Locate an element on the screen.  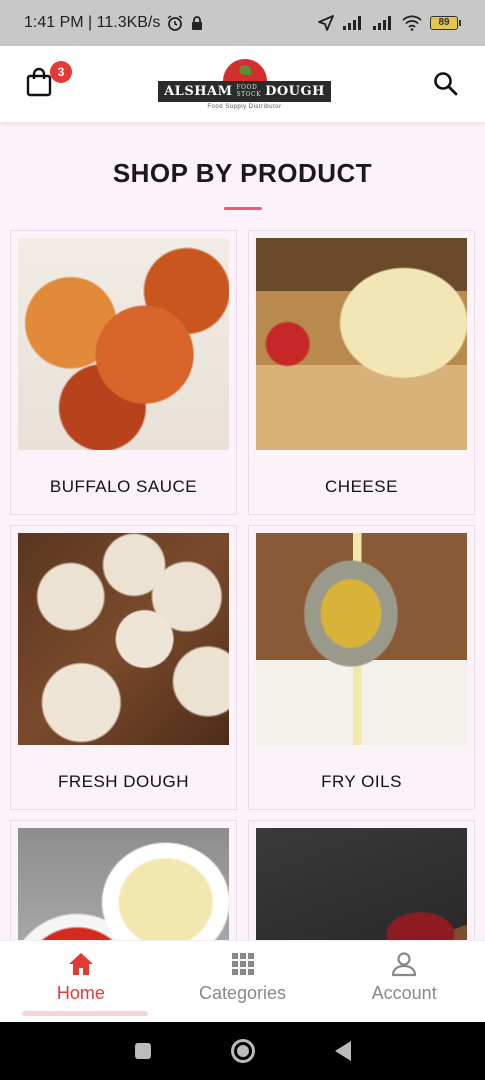
status-time: 1:41 PM | 11.3KB/s is located at coordinates (92, 22).